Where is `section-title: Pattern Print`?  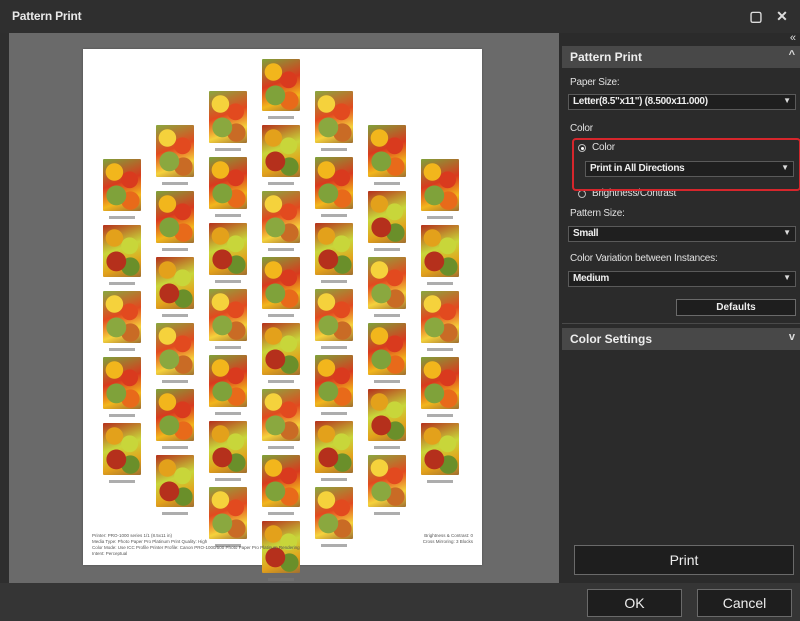
section-title: Pattern Print is located at coordinates (606, 57).